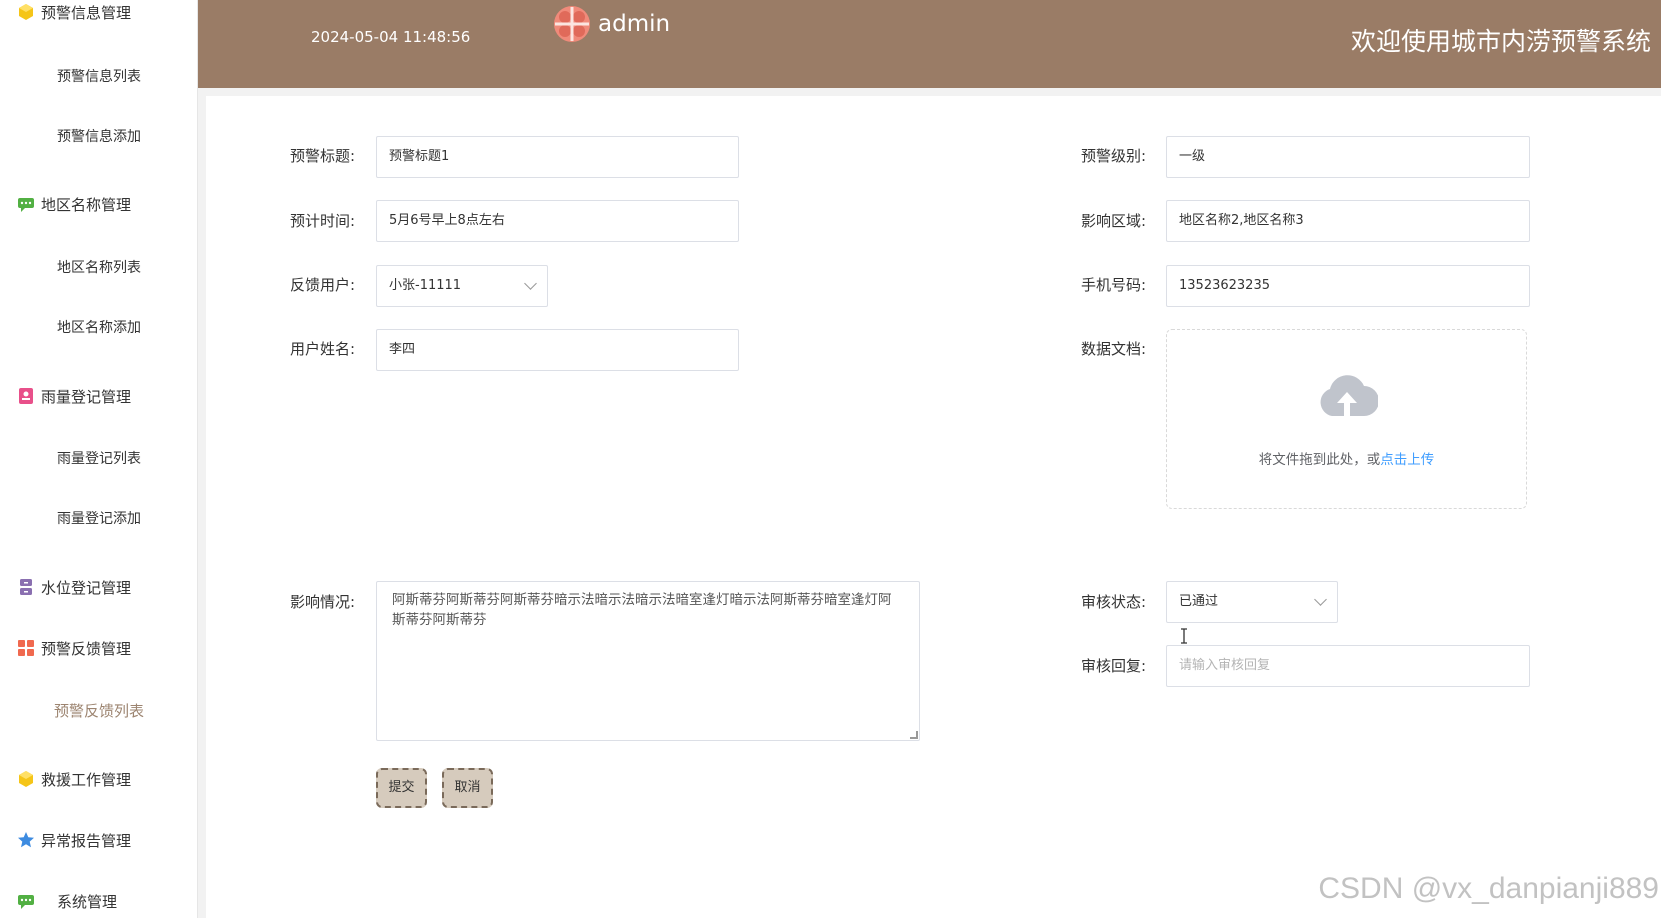 The width and height of the screenshot is (1661, 918). Describe the element at coordinates (1113, 349) in the screenshot. I see `data-doc-label: 数据文档:` at that location.